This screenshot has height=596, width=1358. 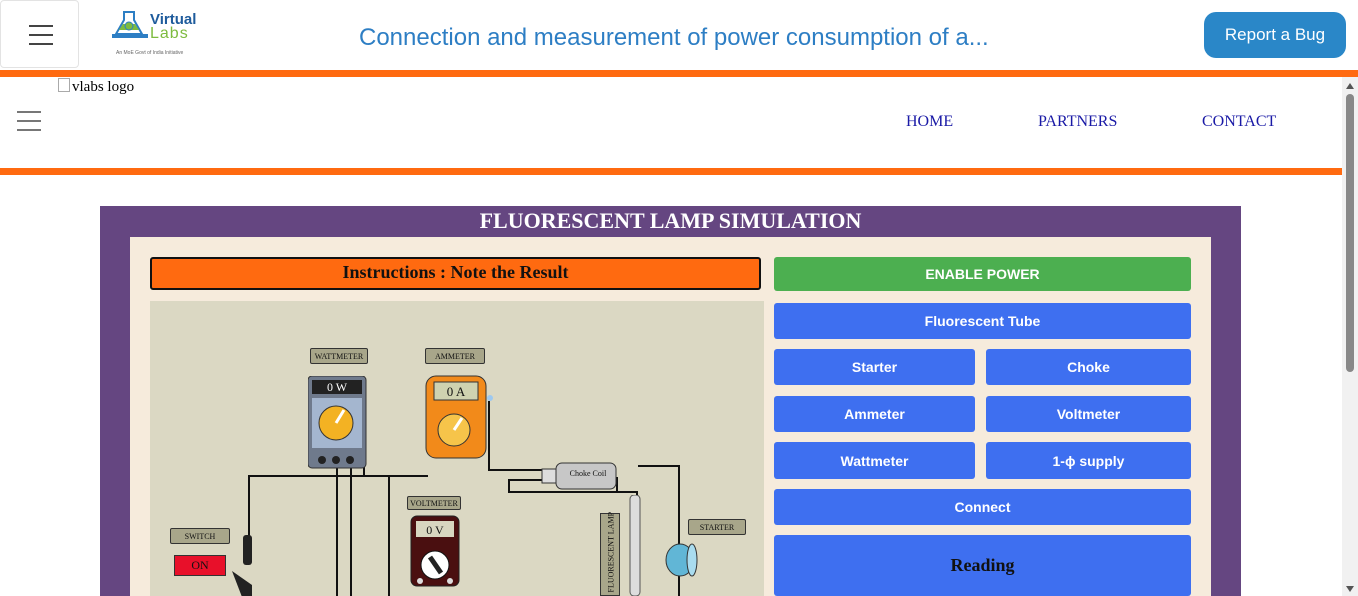 I want to click on fluorescent-lamp-label-box: FLUORESCENT LAMP, so click(x=610, y=553).